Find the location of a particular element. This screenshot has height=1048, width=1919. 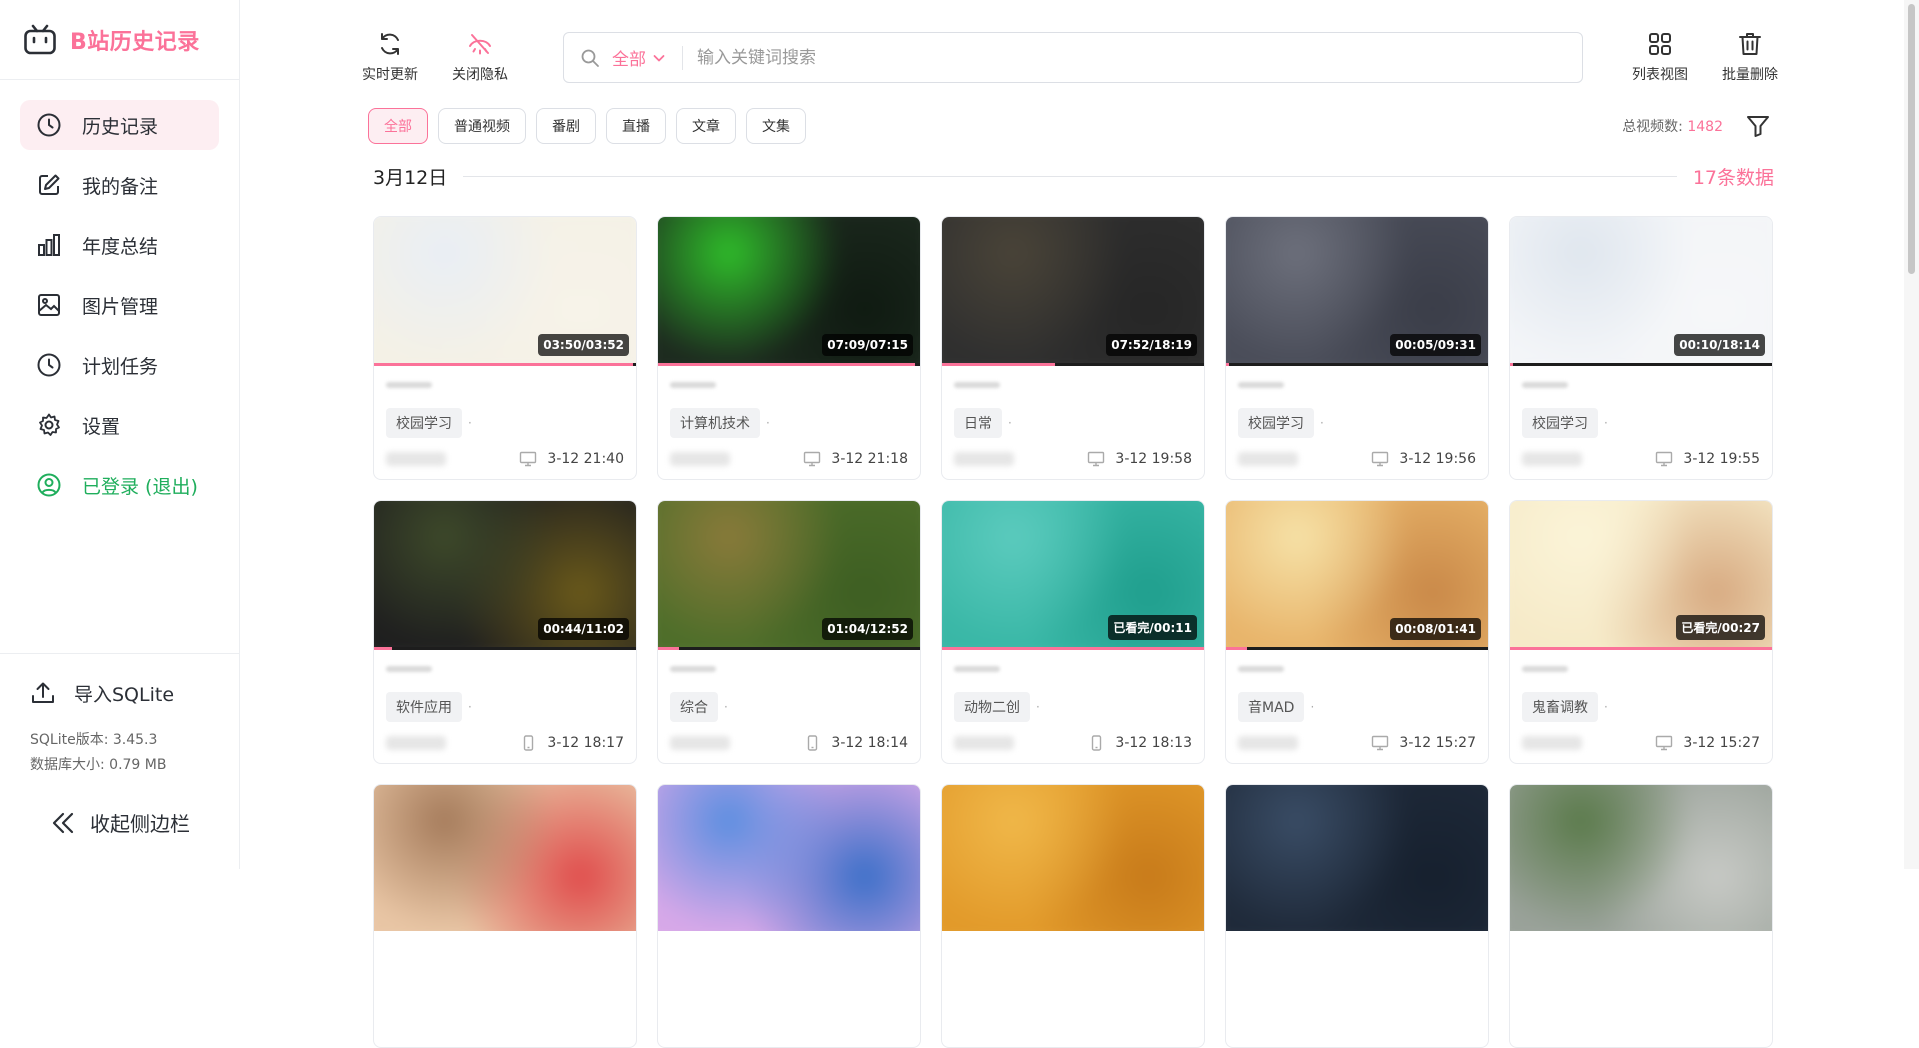

search-scope-value: 全部 is located at coordinates (629, 60).